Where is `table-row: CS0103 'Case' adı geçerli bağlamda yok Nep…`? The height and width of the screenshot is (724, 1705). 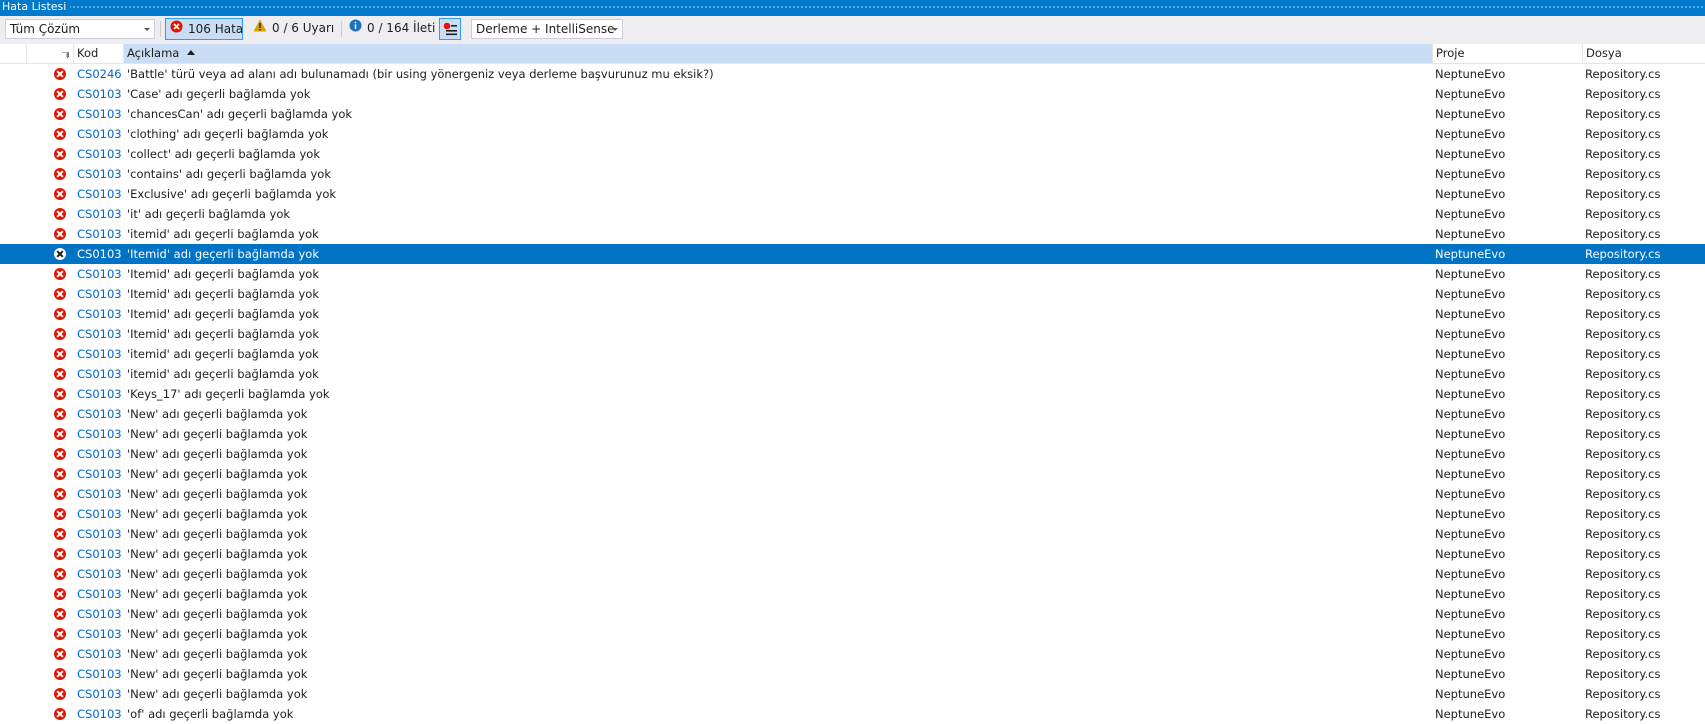
table-row: CS0103 'Case' adı geçerli bağlamda yok Nep… is located at coordinates (852, 94).